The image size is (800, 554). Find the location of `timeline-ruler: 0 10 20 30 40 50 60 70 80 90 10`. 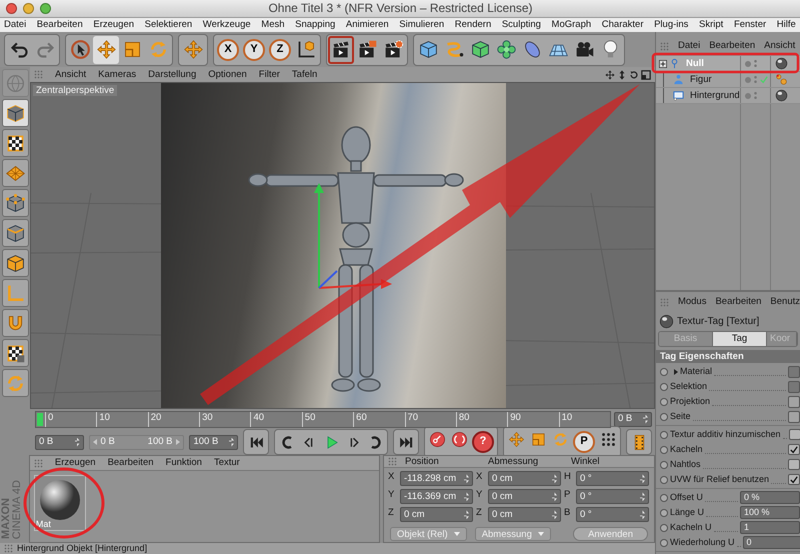

timeline-ruler: 0 10 20 30 40 50 60 70 80 90 10 is located at coordinates (323, 419).